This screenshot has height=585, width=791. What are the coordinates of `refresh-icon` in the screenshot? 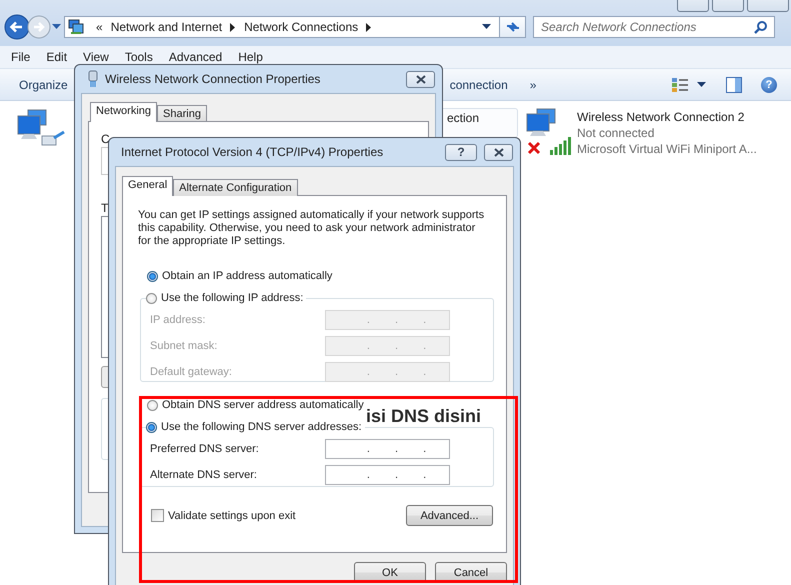 It's located at (512, 27).